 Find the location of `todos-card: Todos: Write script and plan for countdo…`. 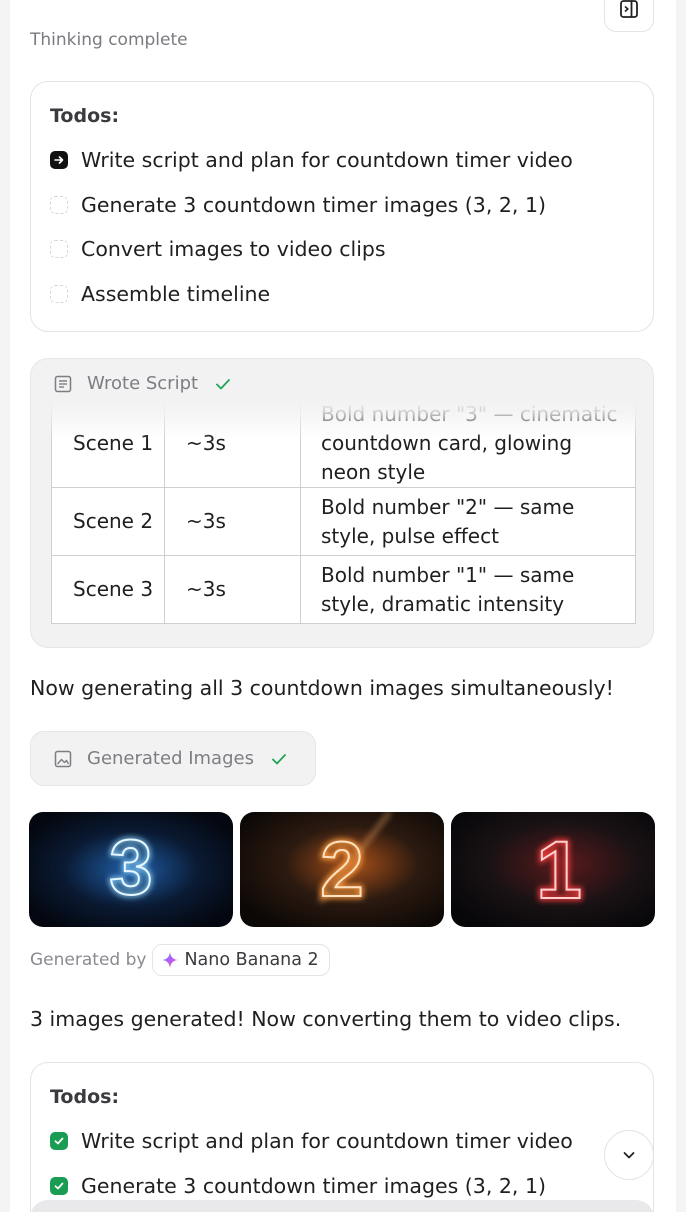

todos-card: Todos: Write script and plan for countdo… is located at coordinates (342, 1137).